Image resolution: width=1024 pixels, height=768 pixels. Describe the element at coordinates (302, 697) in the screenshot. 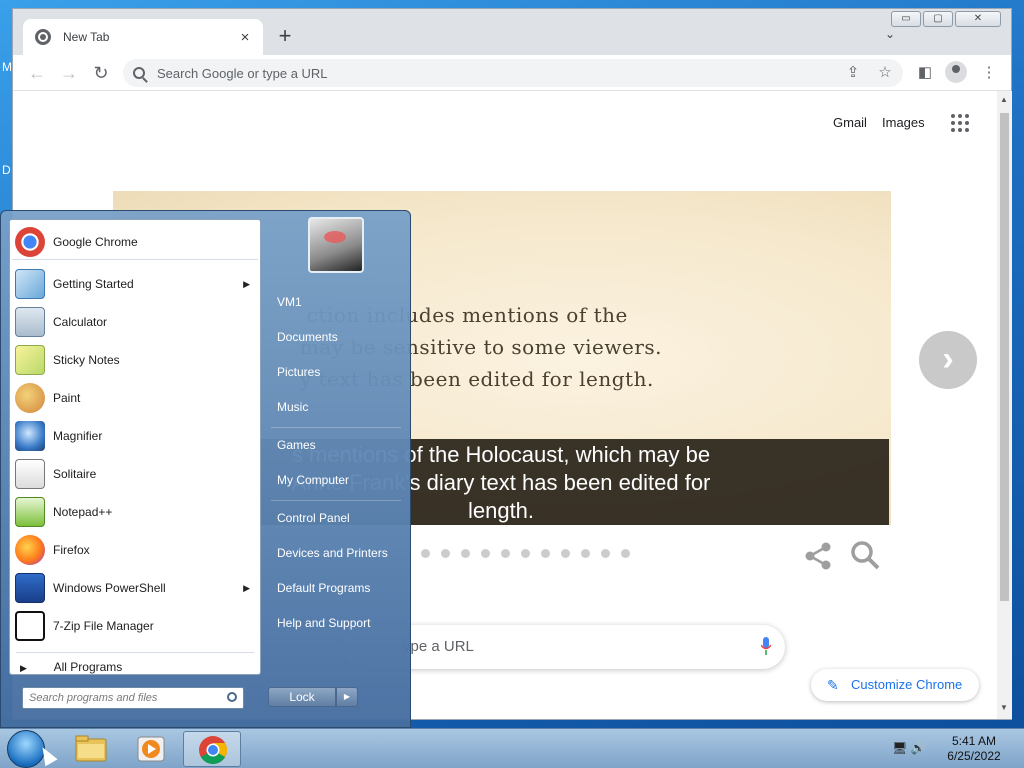

I see `lock-button: Lock` at that location.